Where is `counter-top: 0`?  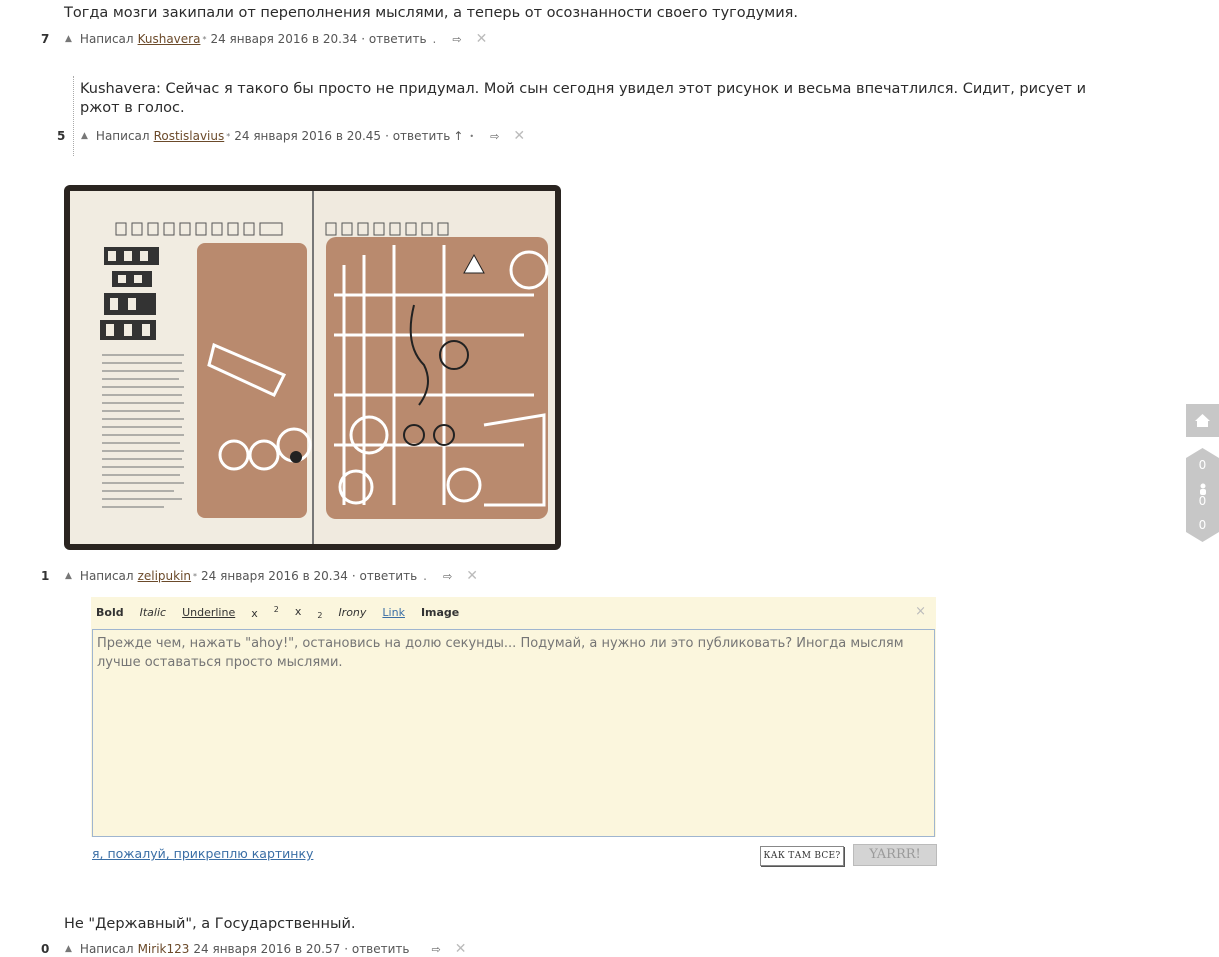 counter-top: 0 is located at coordinates (1202, 465).